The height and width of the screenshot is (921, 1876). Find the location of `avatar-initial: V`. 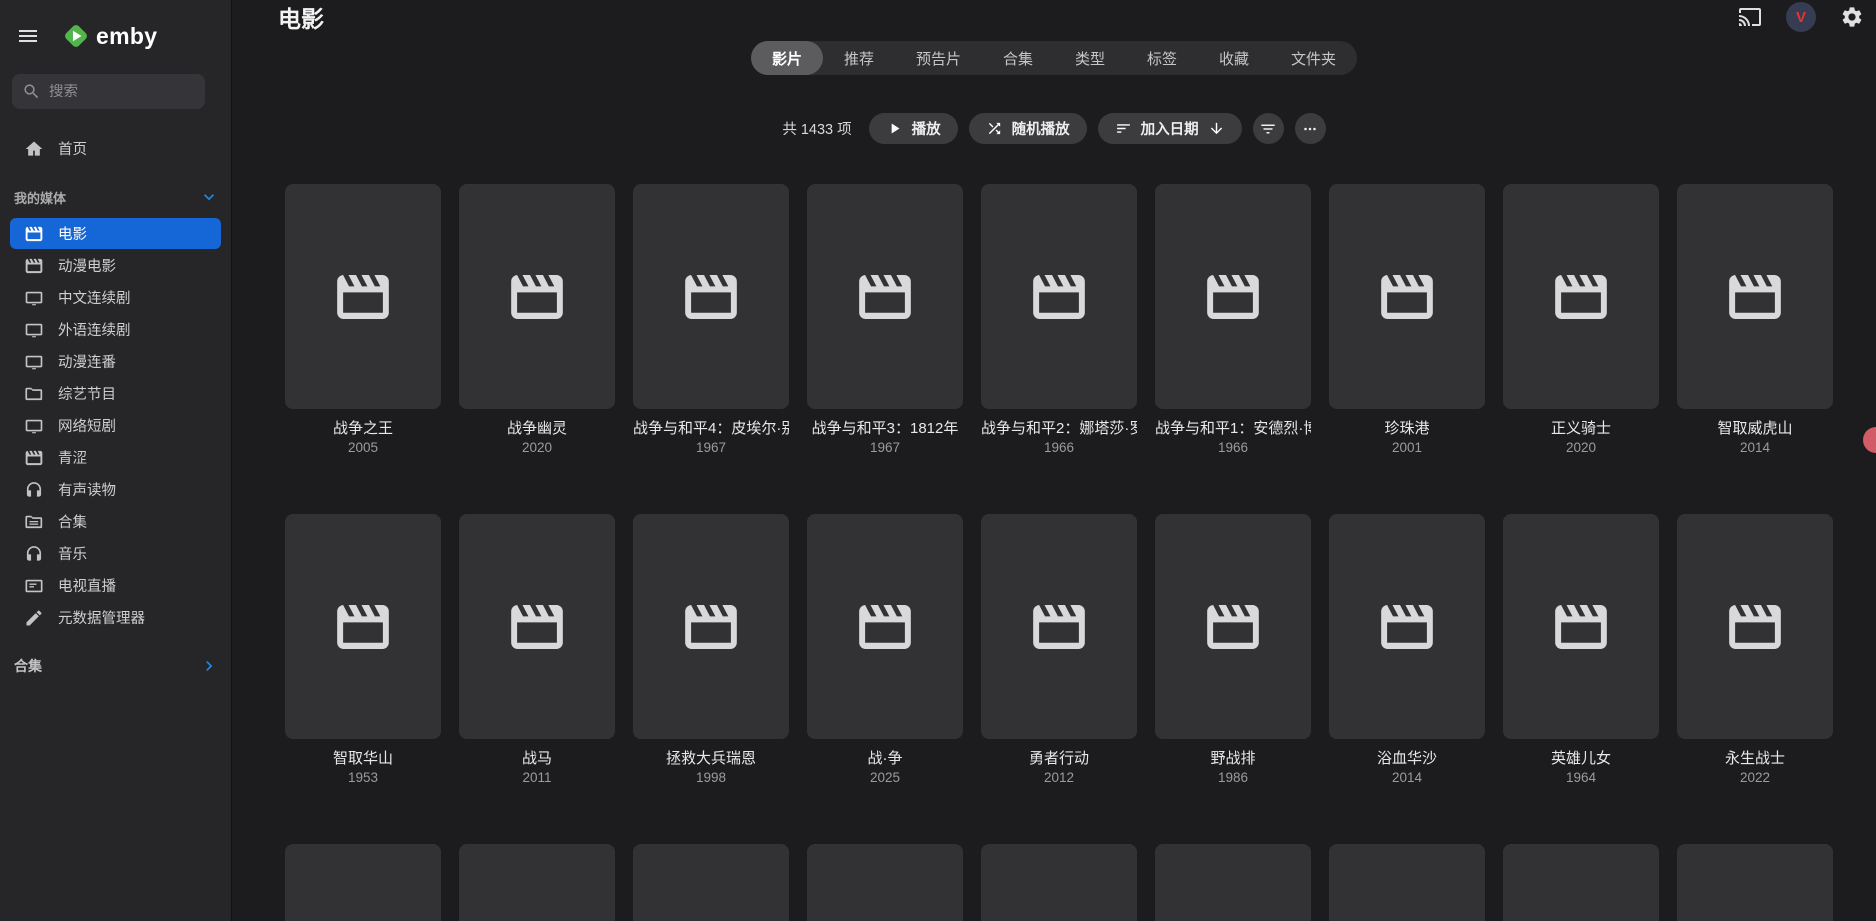

avatar-initial: V is located at coordinates (1800, 17).